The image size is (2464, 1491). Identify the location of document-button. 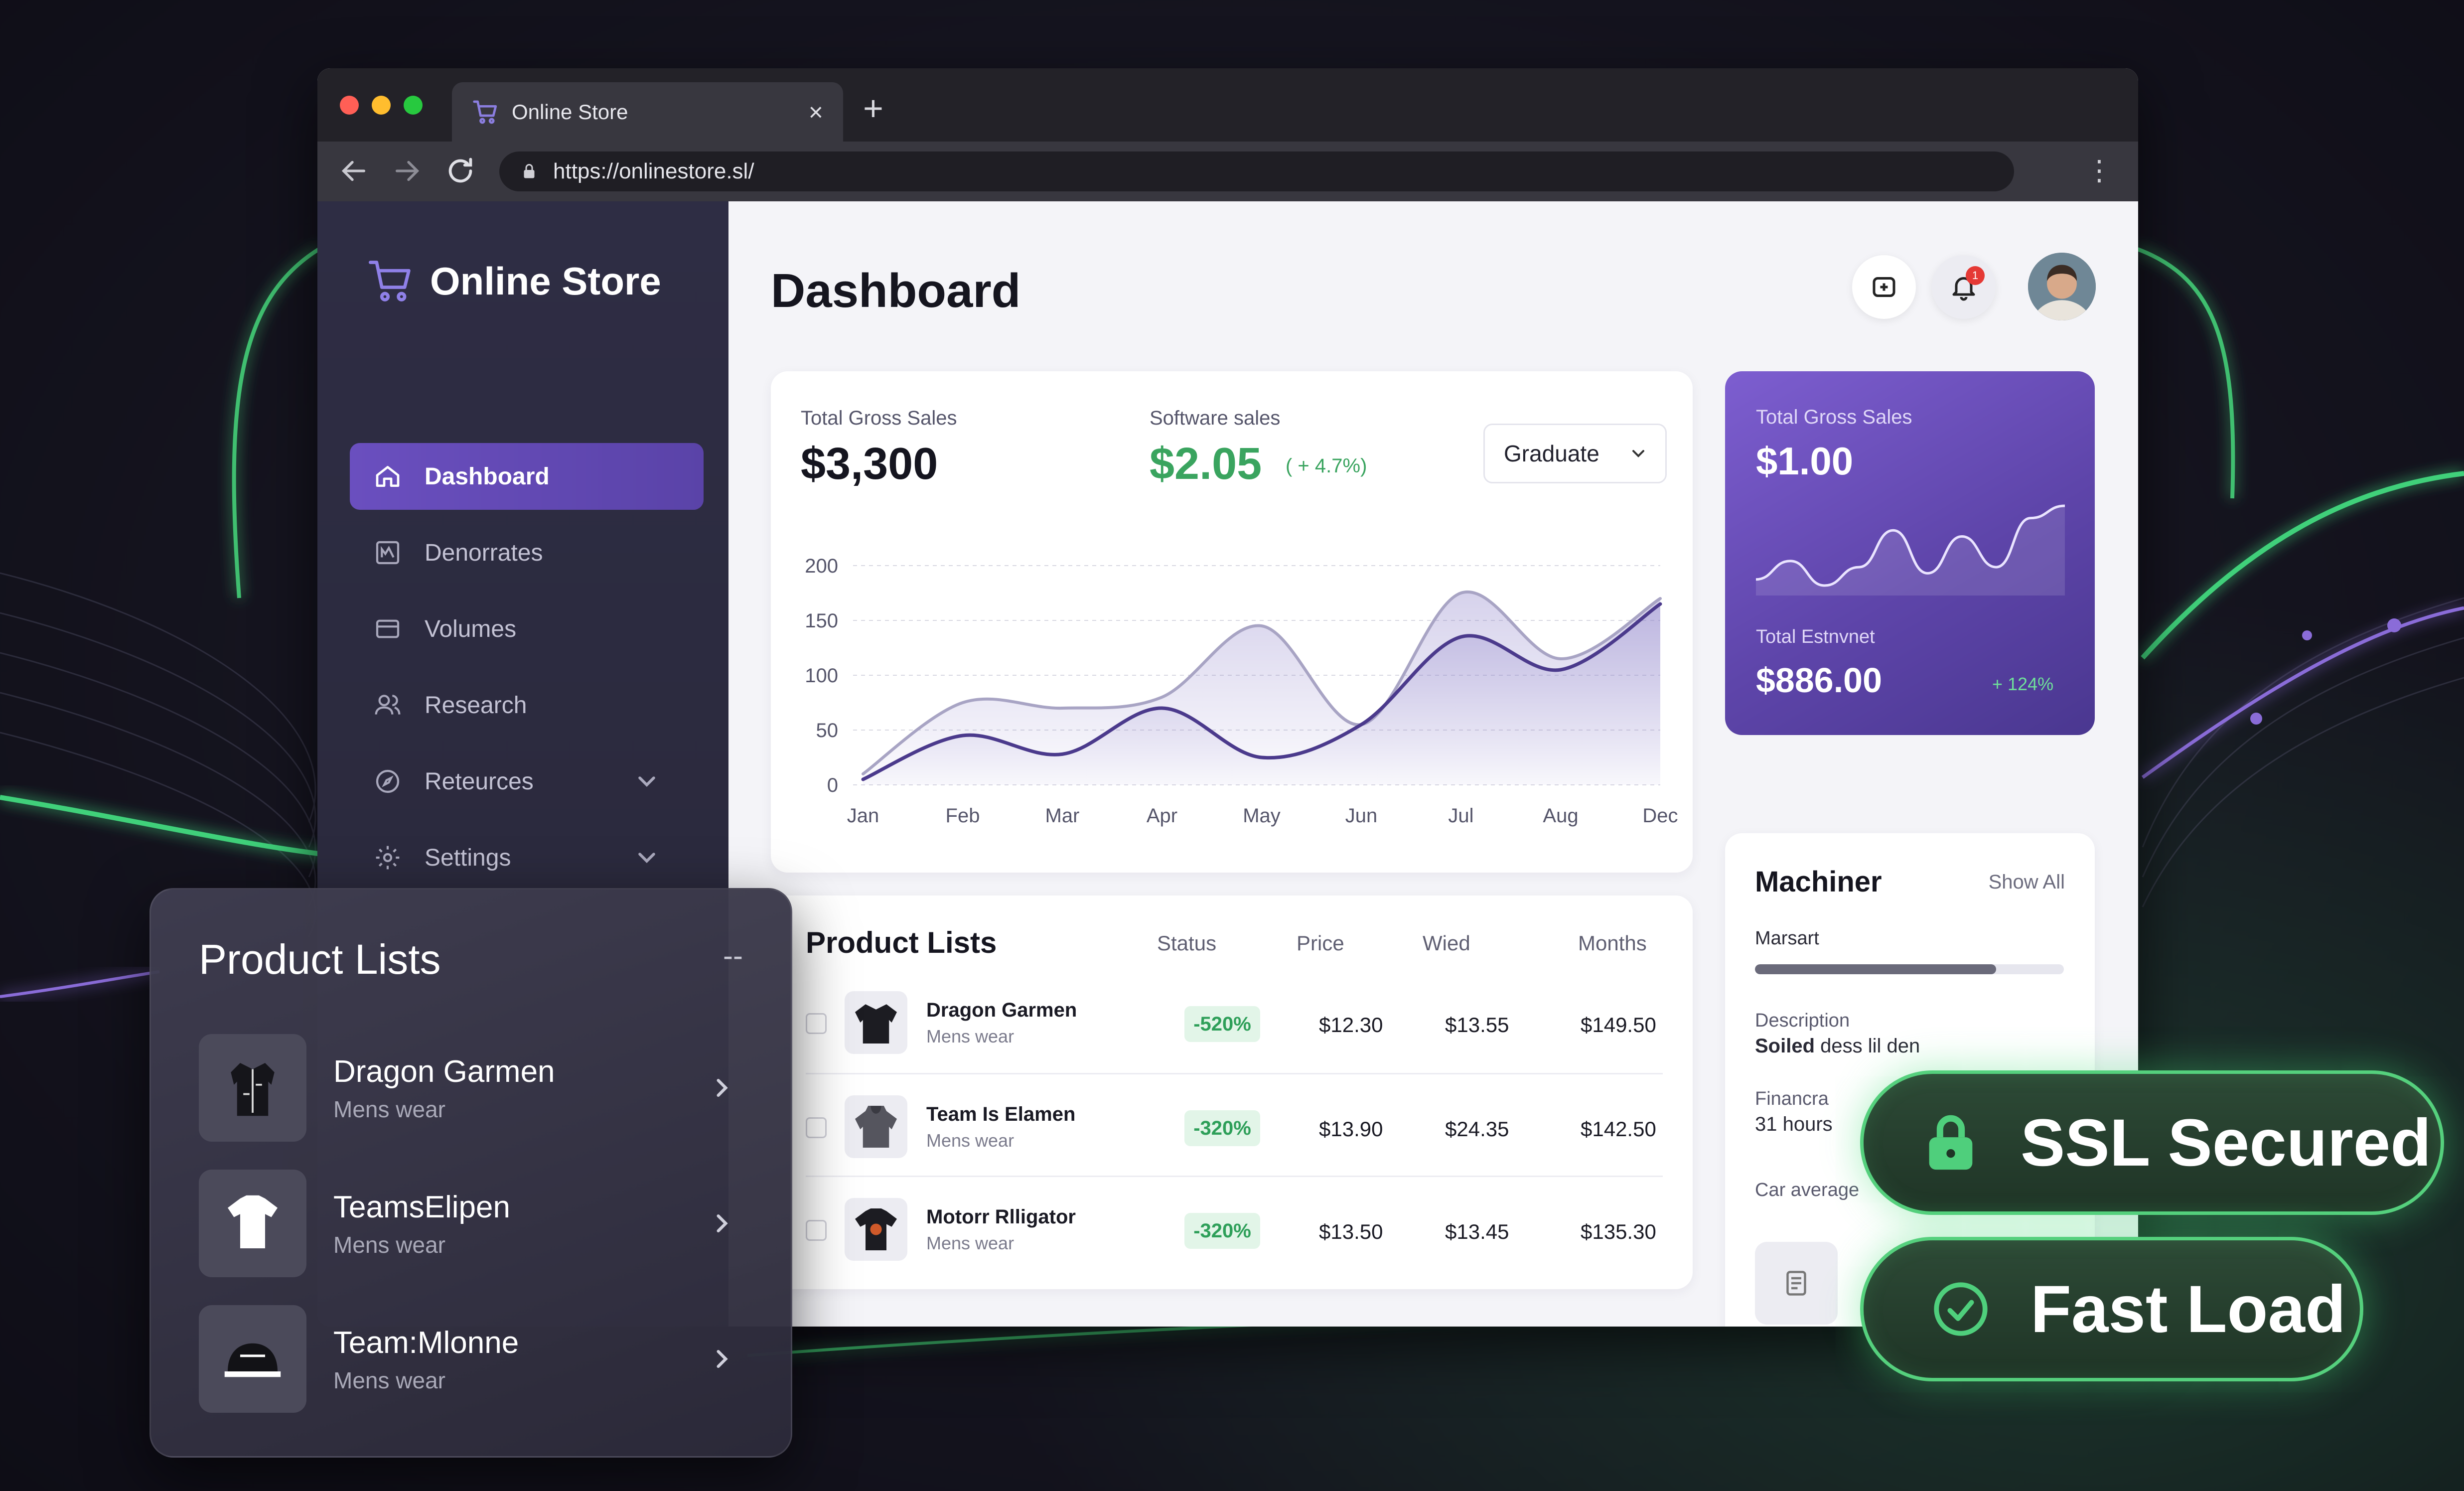
(1796, 1283).